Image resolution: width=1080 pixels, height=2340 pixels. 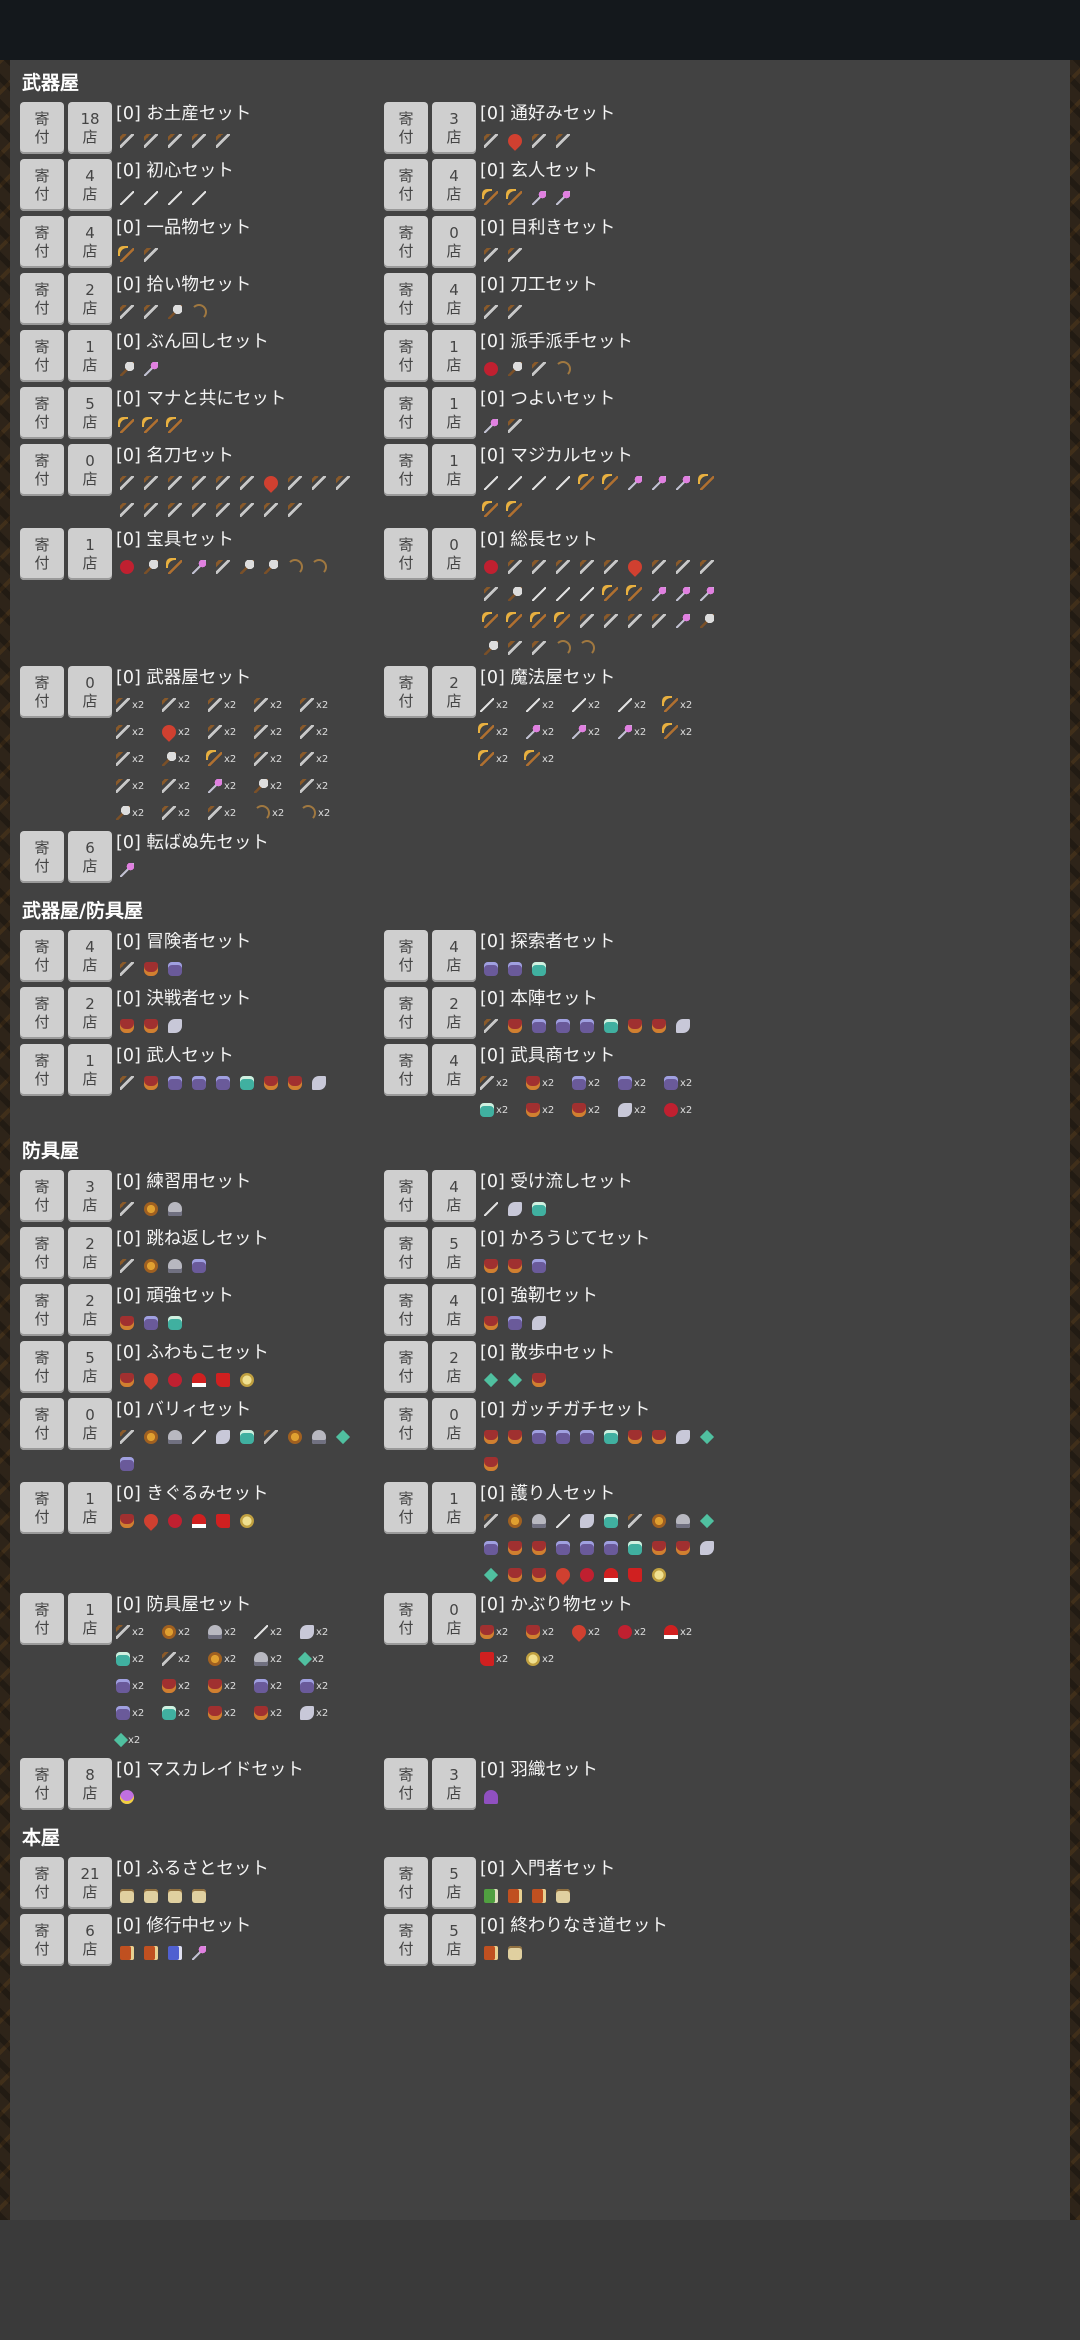 I want to click on shop-count-button: 8店, so click(x=90, y=1784).